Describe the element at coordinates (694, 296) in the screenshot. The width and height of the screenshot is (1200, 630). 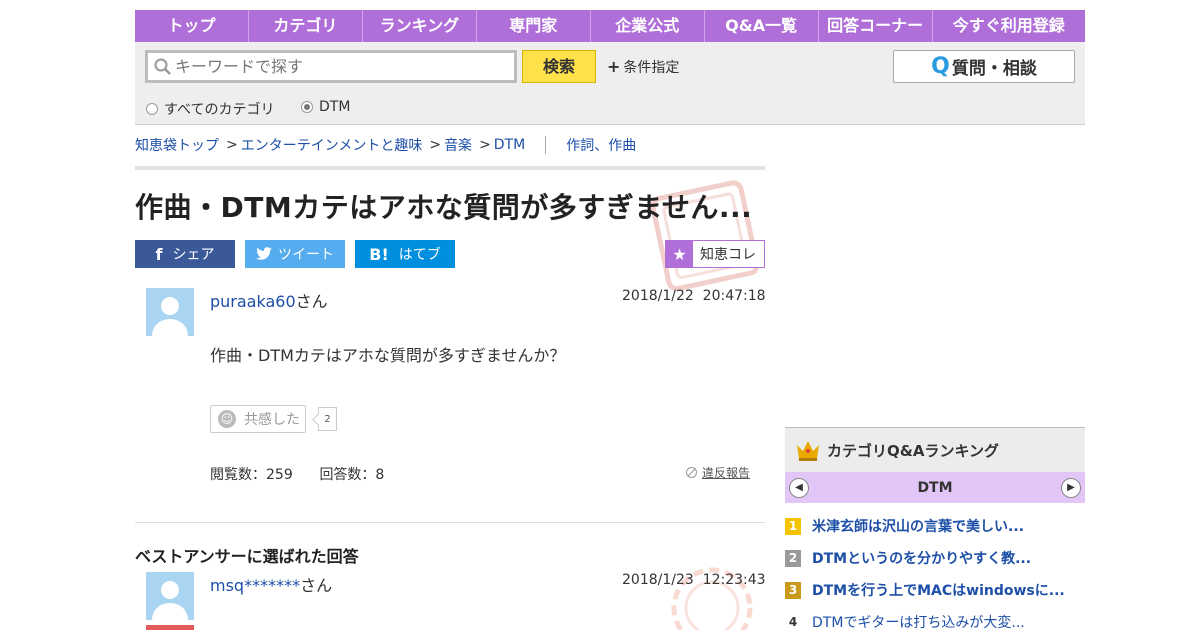
I see `question-date: 2018/1/22 20:47:18` at that location.